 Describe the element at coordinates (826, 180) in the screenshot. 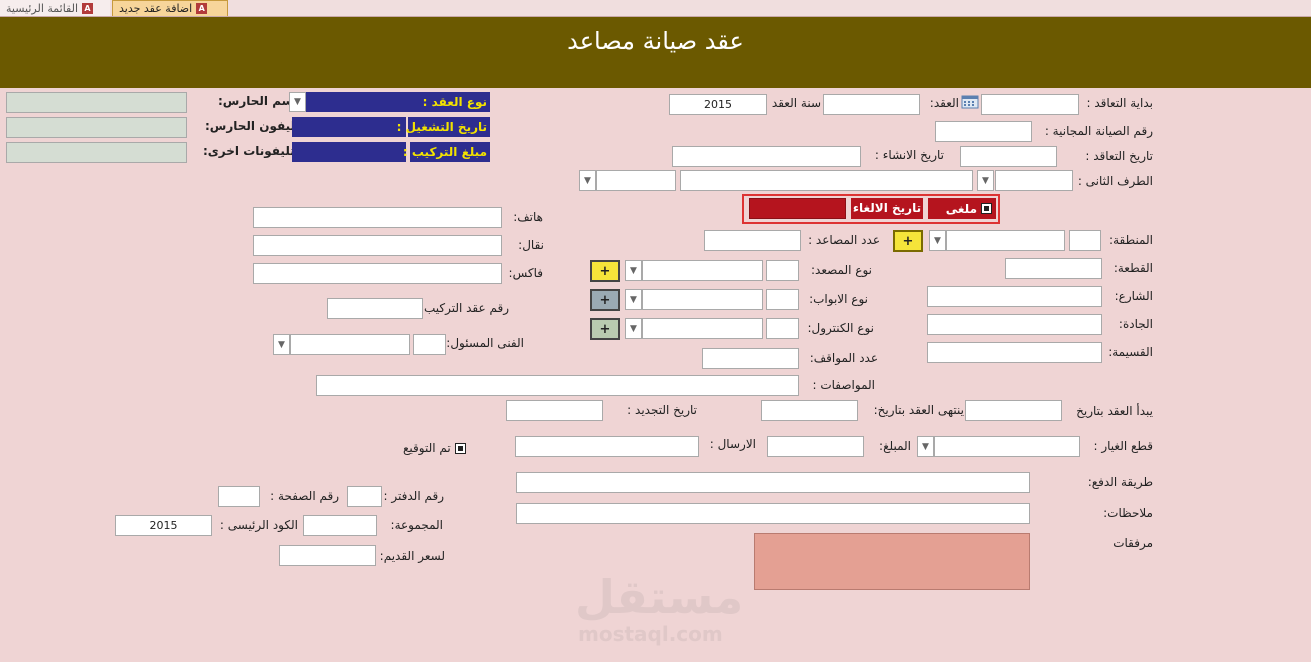

I see `second-party-name-field` at that location.